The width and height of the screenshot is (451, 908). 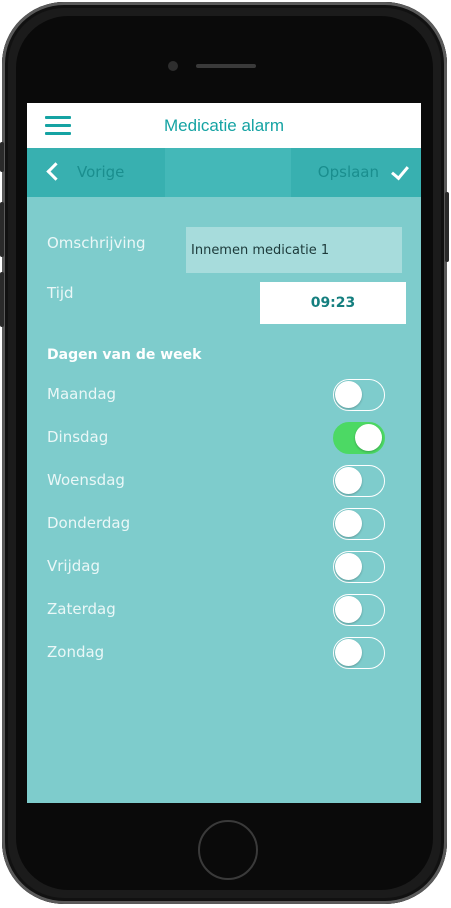 I want to click on toggle-dinsdag, so click(x=359, y=438).